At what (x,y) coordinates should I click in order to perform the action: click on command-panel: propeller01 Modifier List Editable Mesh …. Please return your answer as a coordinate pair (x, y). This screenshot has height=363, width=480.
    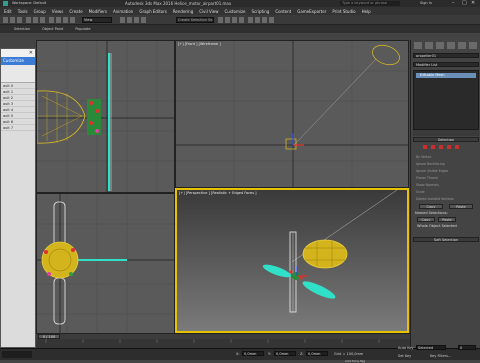
    Looking at the image, I should click on (445, 194).